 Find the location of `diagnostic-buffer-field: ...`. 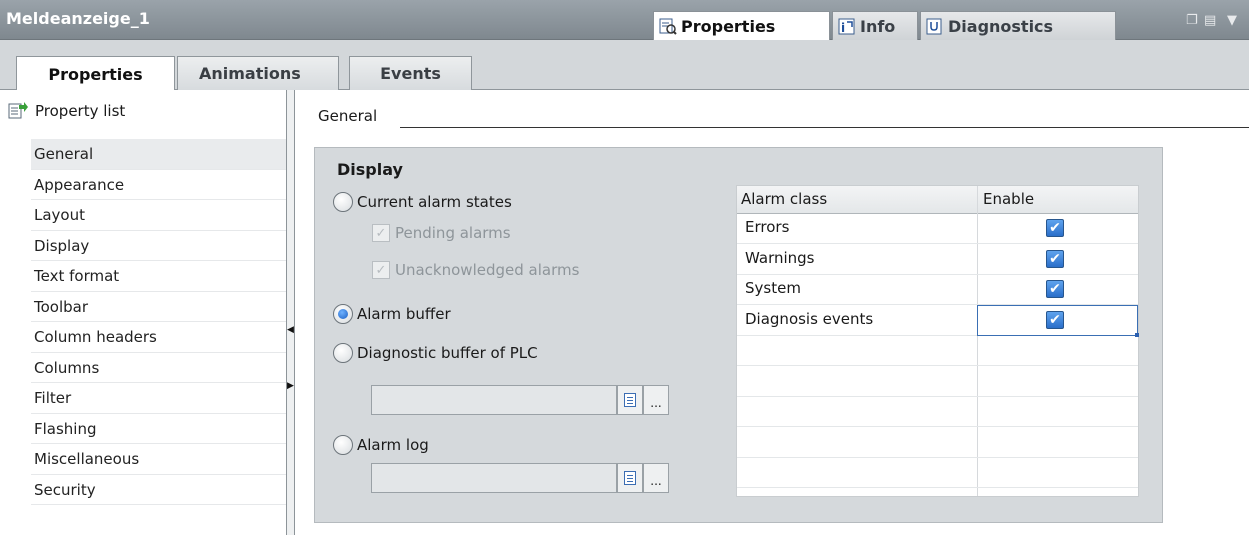

diagnostic-buffer-field: ... is located at coordinates (520, 400).